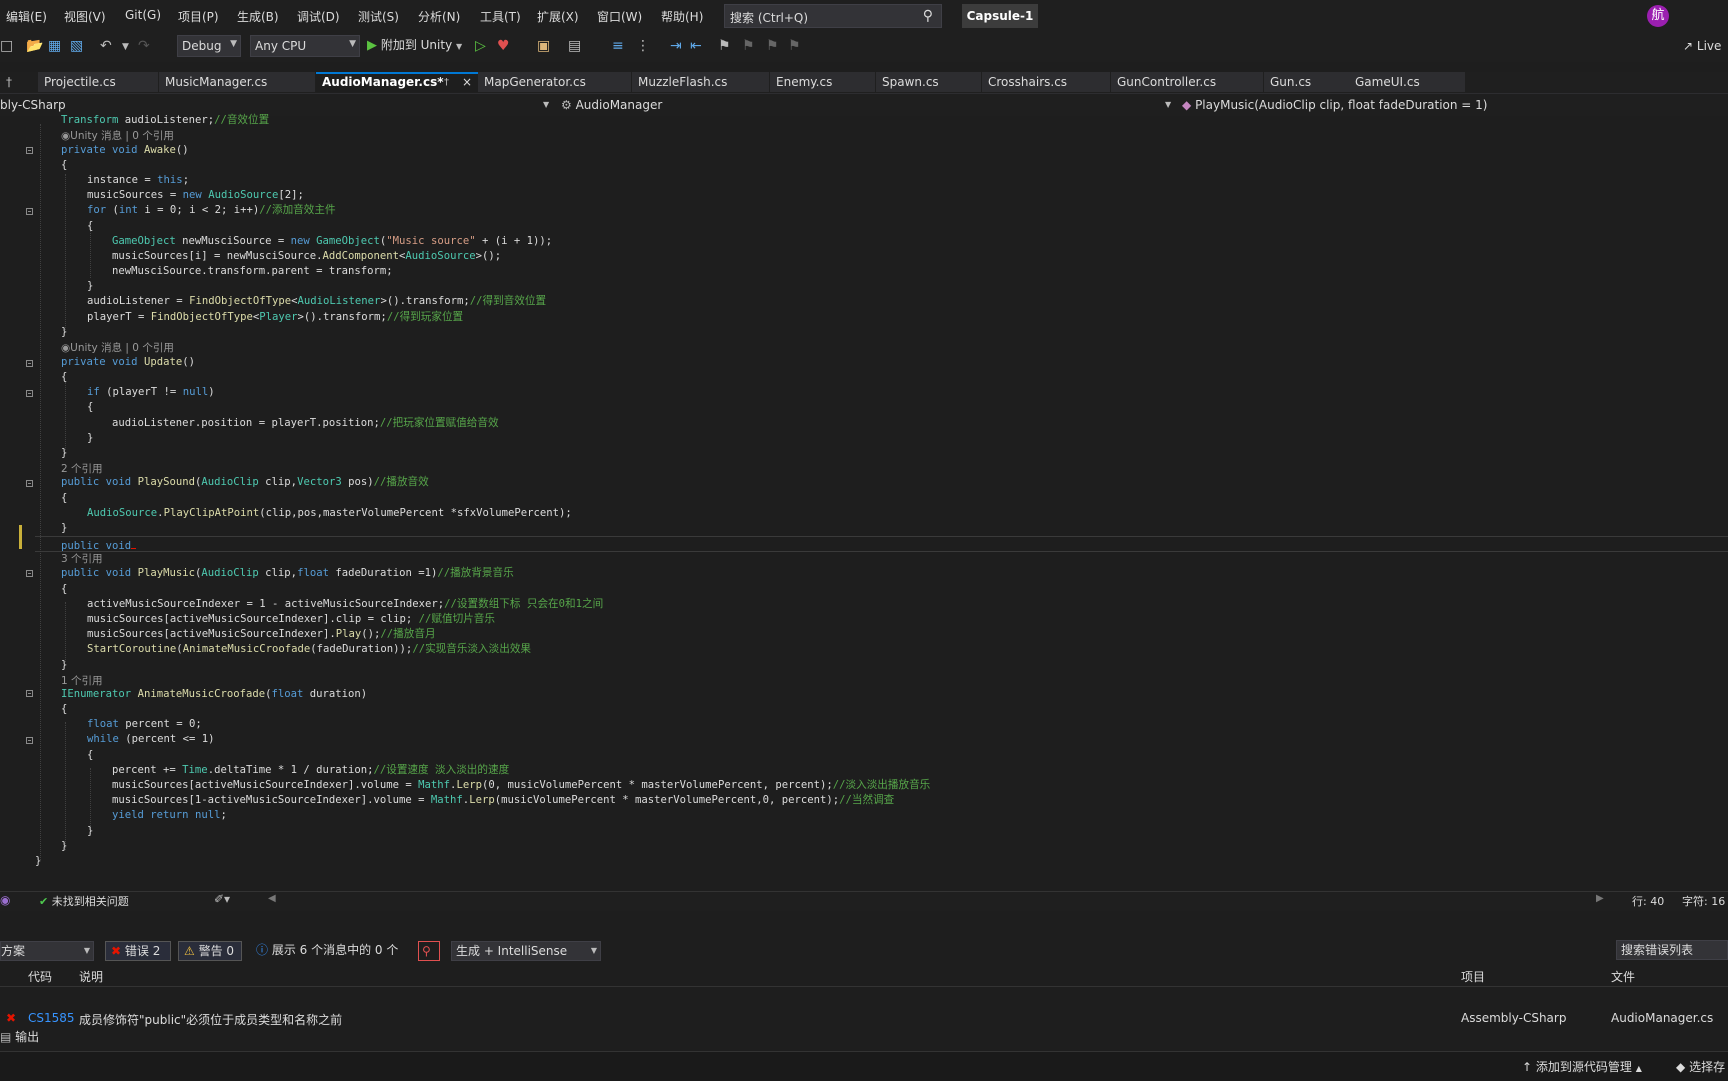 The height and width of the screenshot is (1081, 1728). I want to click on class-dropdown: ⚙ AudioManager ▼, so click(867, 105).